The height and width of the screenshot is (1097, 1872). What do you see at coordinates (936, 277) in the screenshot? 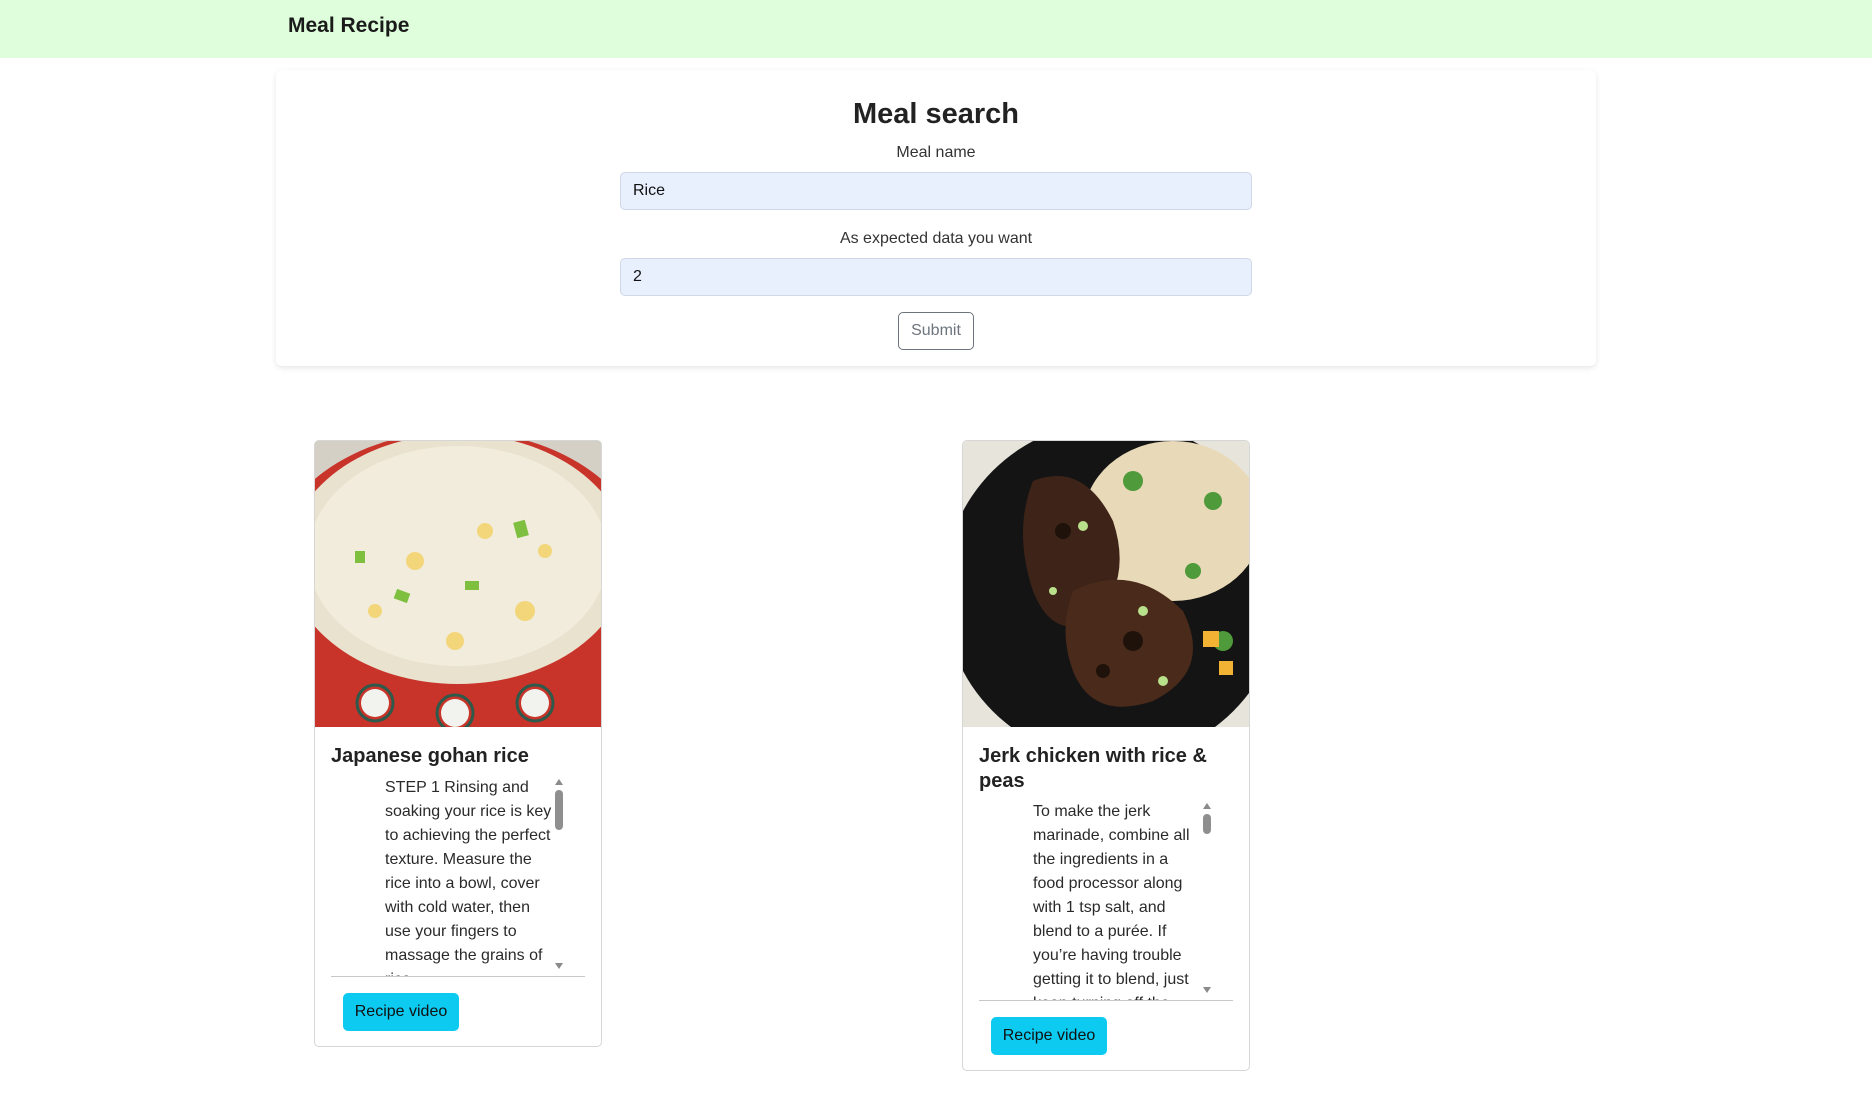
I see `expected-data-input` at bounding box center [936, 277].